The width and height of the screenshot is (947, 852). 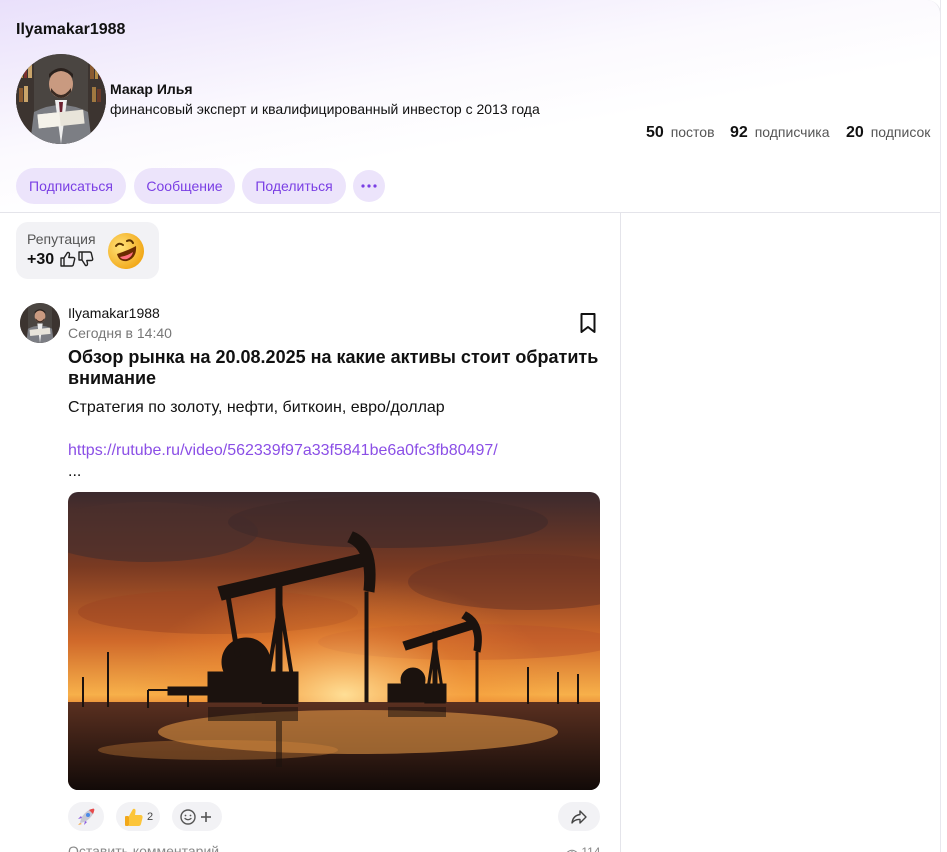 What do you see at coordinates (114, 313) in the screenshot?
I see `post-author-name: Ilyamakar1988` at bounding box center [114, 313].